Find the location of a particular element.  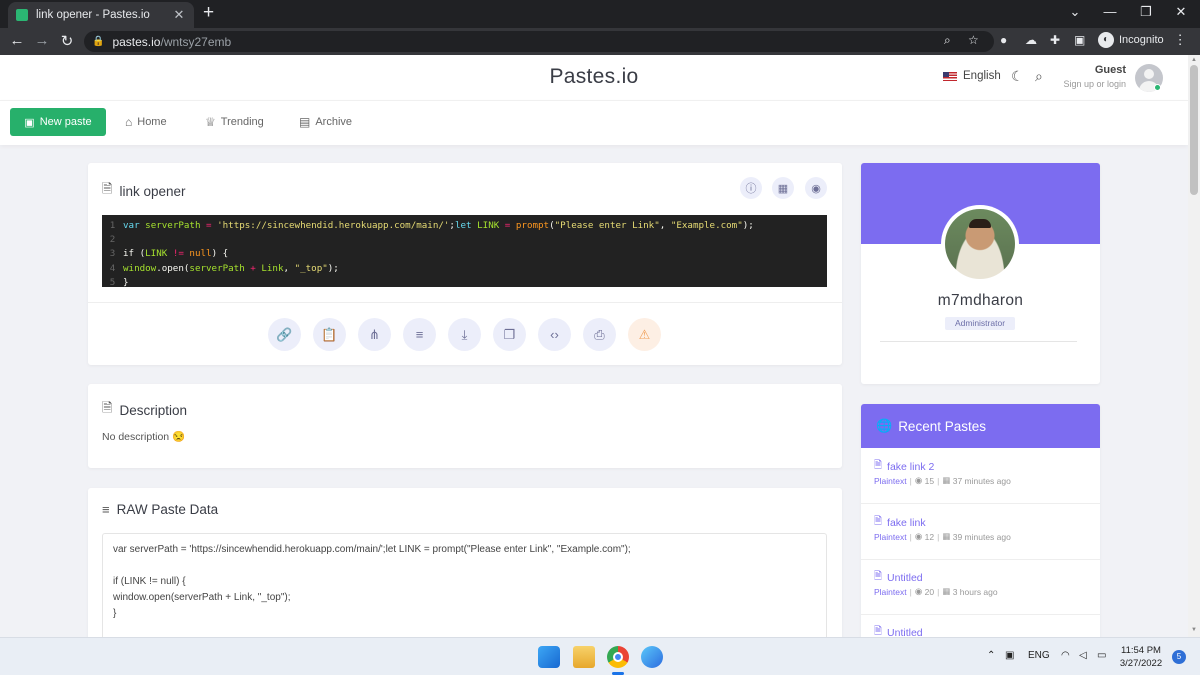

reload-button: ↻ is located at coordinates (67, 41).